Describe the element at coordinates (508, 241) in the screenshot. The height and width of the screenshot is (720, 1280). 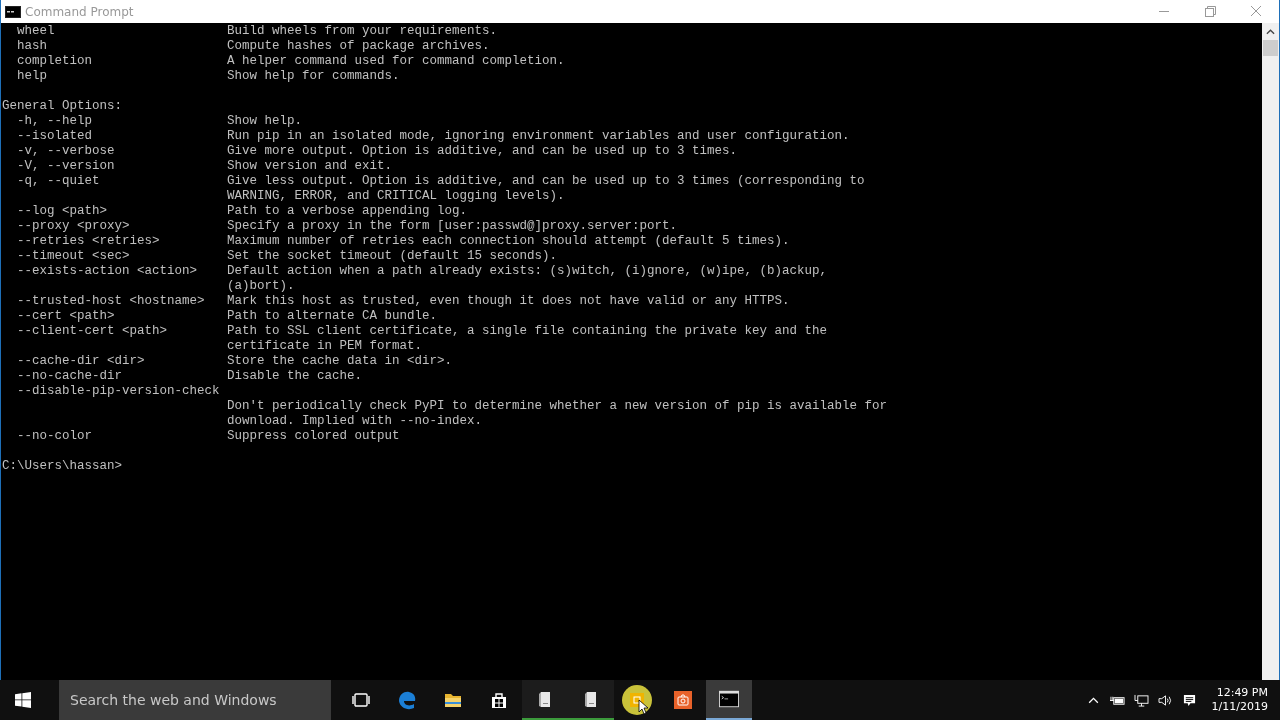
I see `option-description: Maximum number of retries each connection should attempt (default 5 times).` at that location.